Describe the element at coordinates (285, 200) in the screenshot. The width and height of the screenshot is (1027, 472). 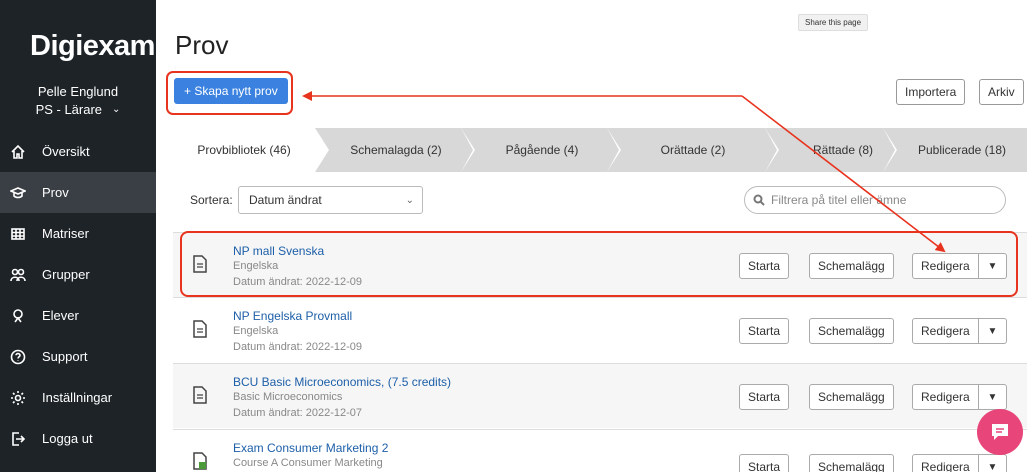
I see `sort-value: Datum ändrat` at that location.